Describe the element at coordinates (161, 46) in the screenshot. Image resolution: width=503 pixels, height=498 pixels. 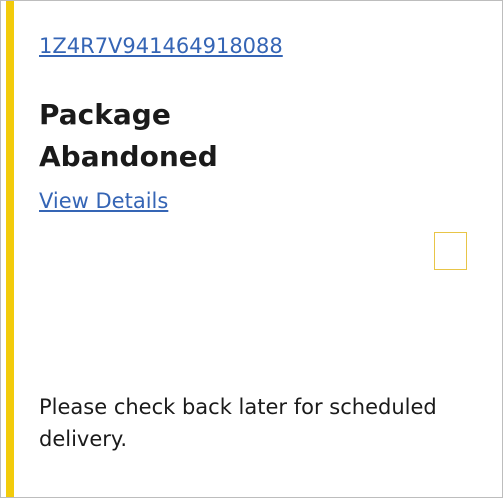
I see `tracking-number-link: 1Z4R7V941464918088` at that location.